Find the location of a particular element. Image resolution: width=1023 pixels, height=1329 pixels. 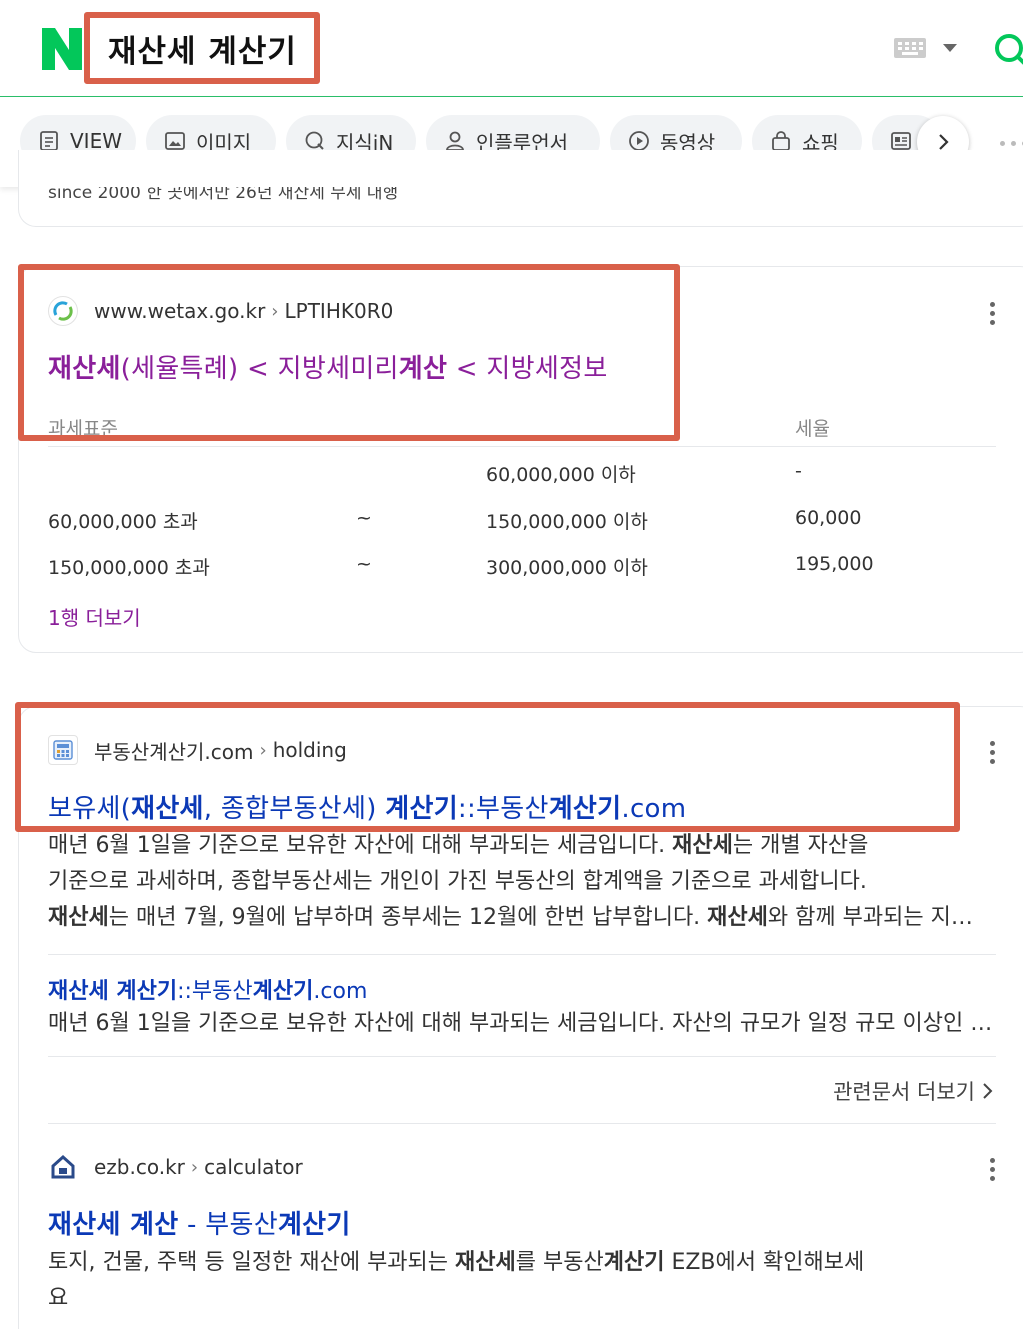

naver-logo-icon is located at coordinates (62, 49).